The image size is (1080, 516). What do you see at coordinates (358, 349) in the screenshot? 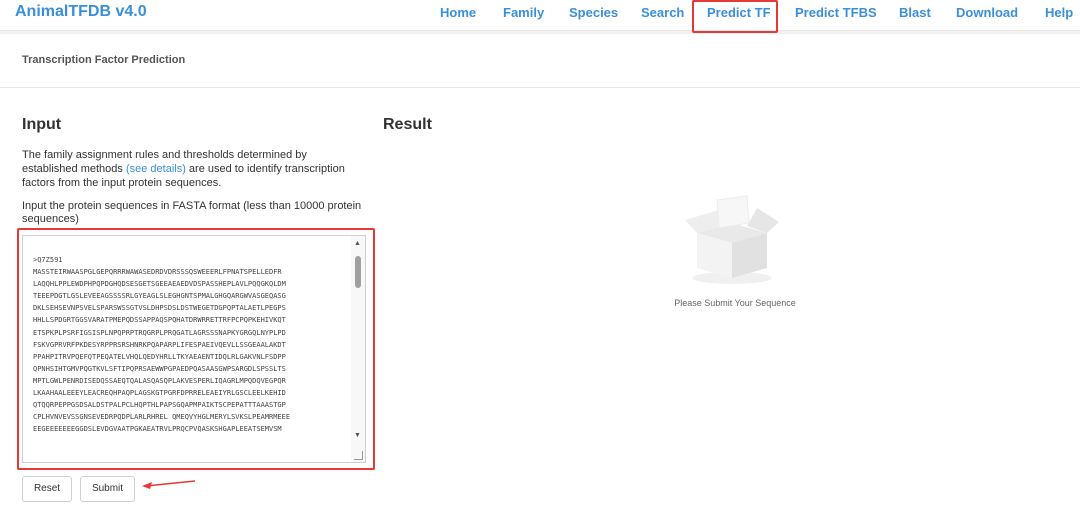
I see `textarea-scrollbar: ▲ ▼` at bounding box center [358, 349].